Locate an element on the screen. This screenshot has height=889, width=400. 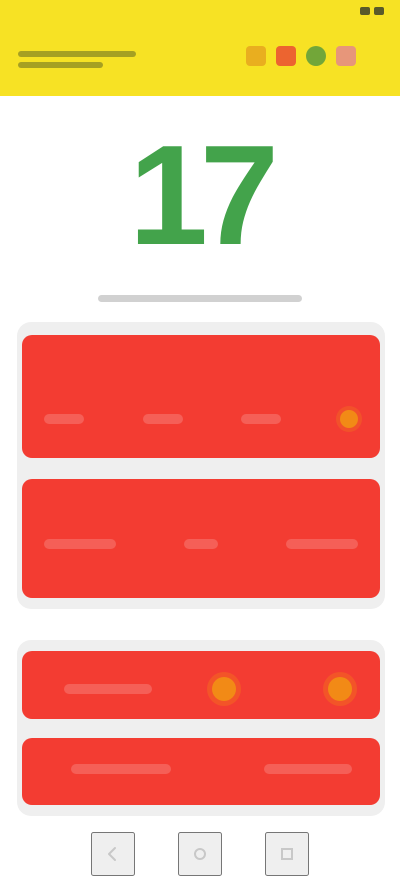
battery-icon is located at coordinates (379, 11).